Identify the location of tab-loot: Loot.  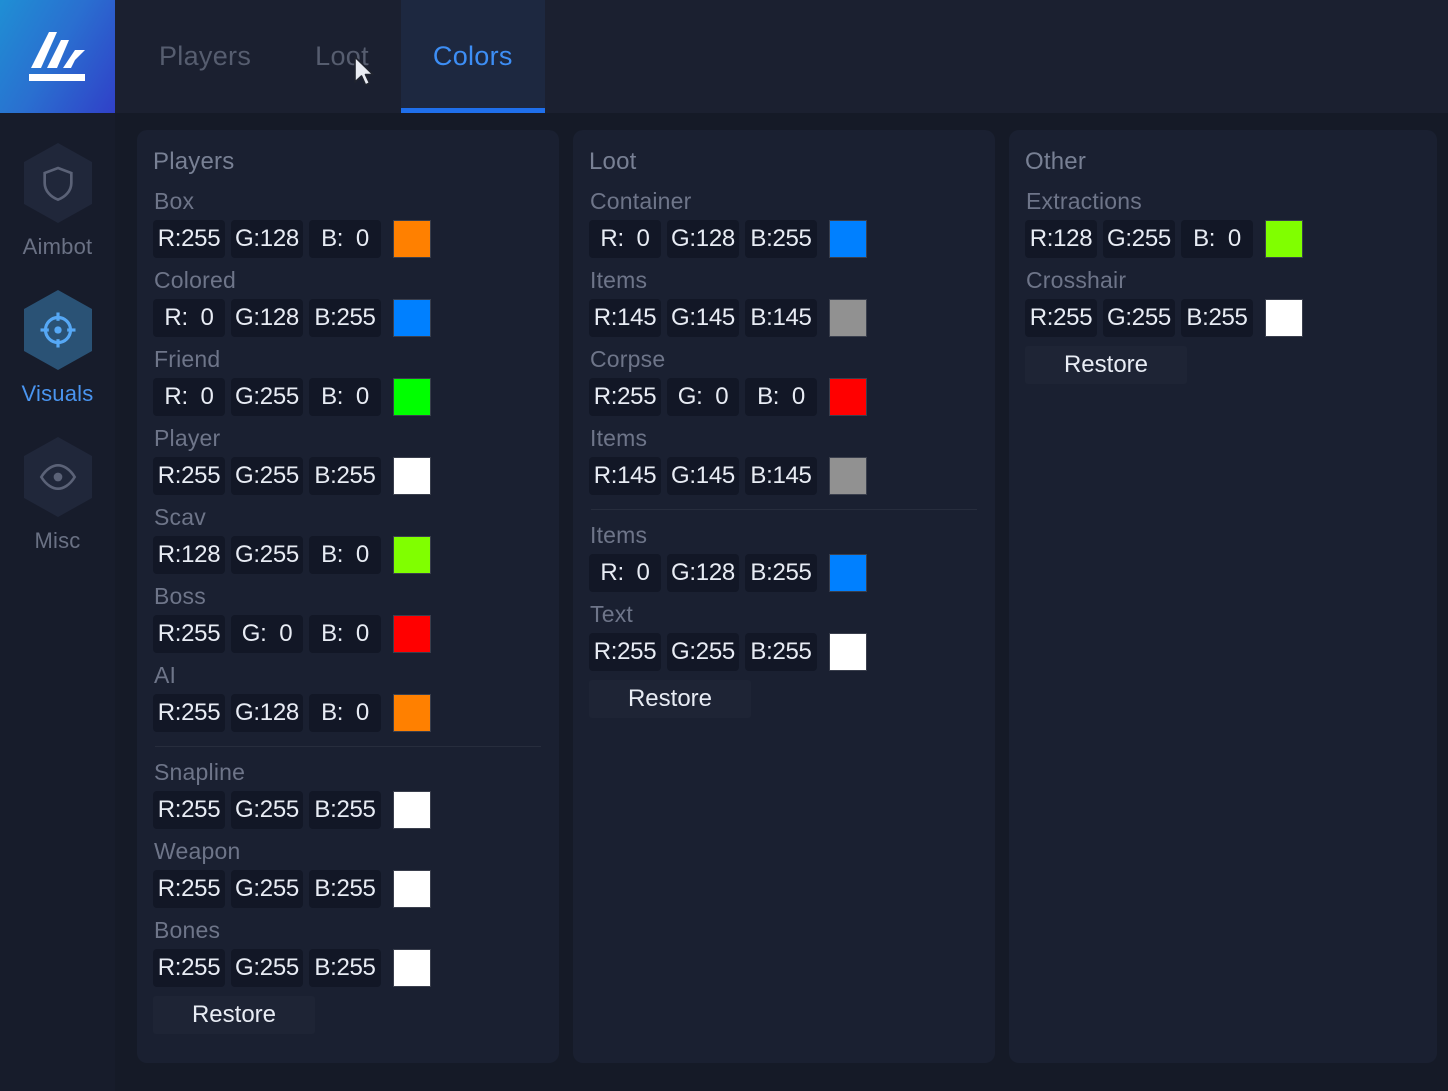
(342, 56).